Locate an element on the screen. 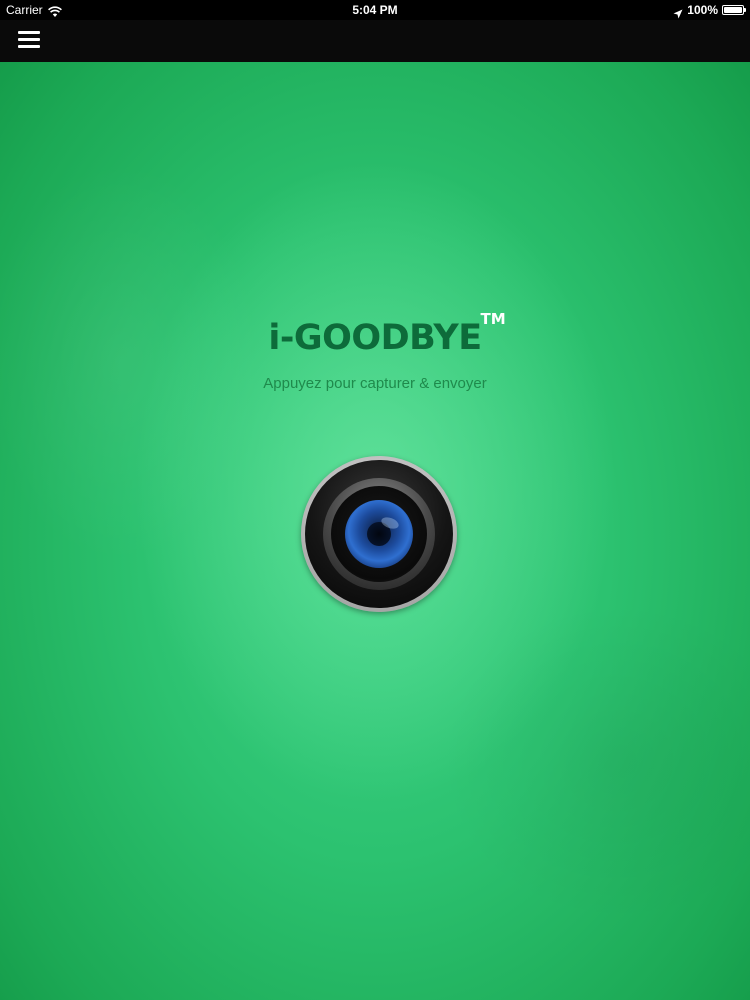 This screenshot has height=1000, width=750. trademark-symbol: TM is located at coordinates (493, 319).